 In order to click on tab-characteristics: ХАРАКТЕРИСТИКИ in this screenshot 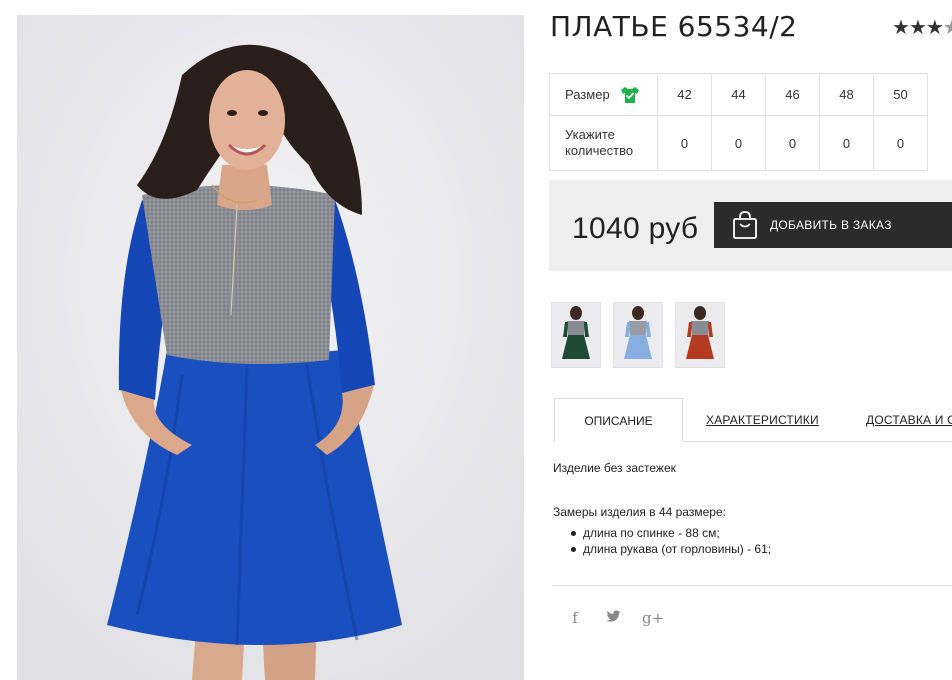, I will do `click(762, 420)`.